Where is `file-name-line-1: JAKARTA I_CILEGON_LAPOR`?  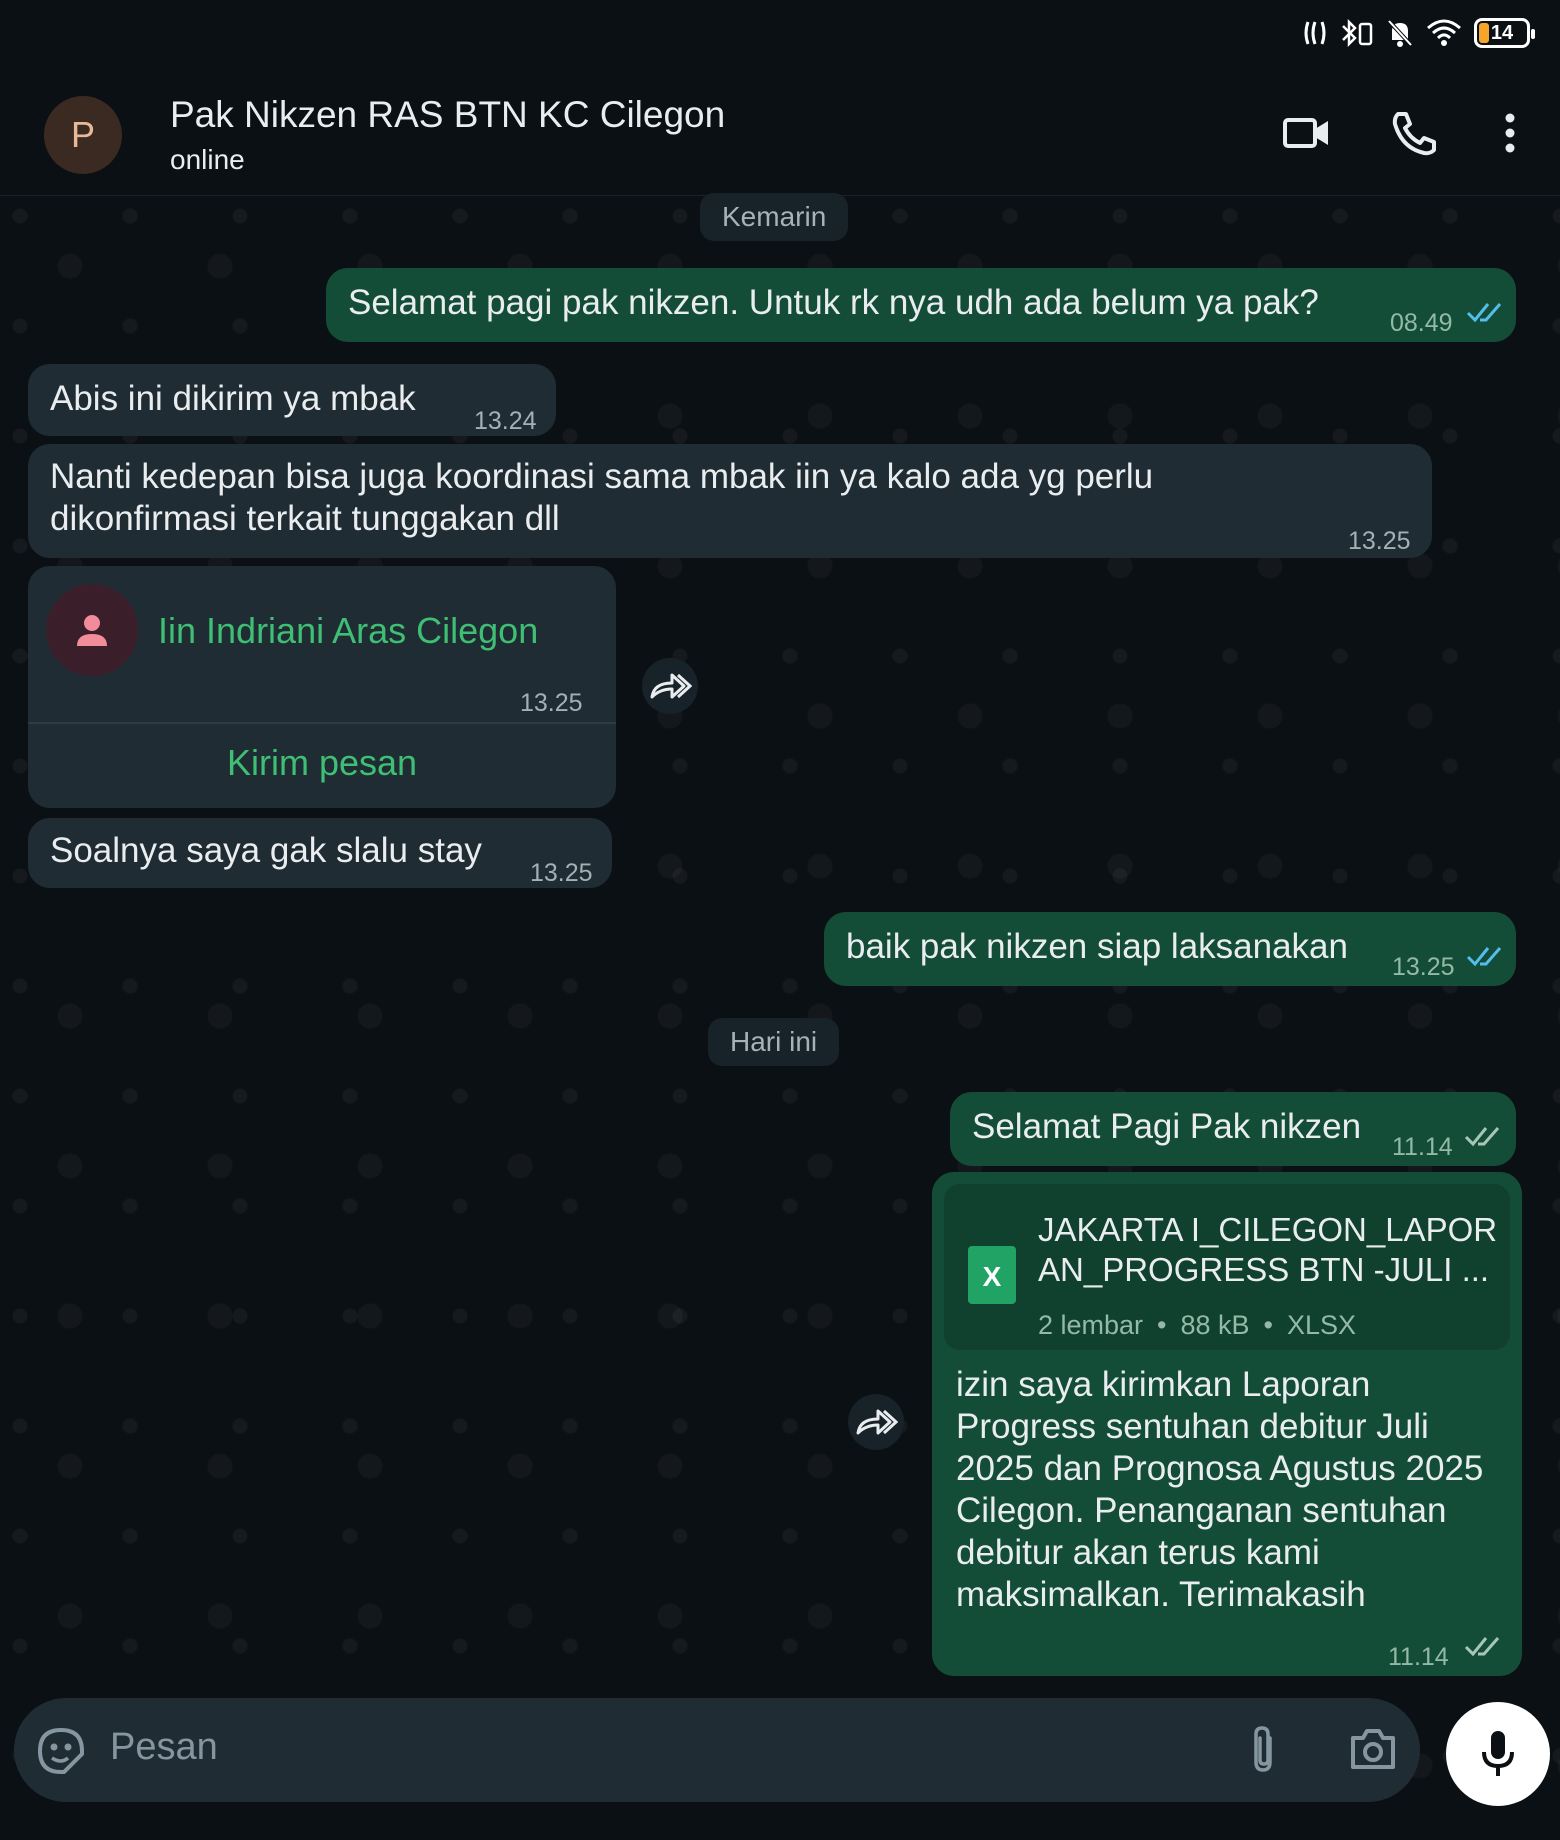 file-name-line-1: JAKARTA I_CILEGON_LAPOR is located at coordinates (1268, 1229).